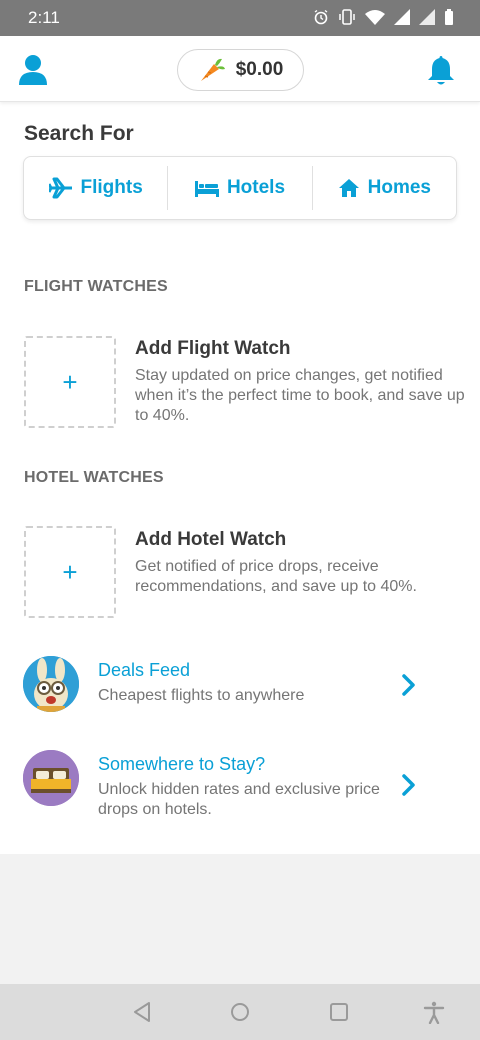 This screenshot has height=1040, width=480. Describe the element at coordinates (111, 187) in the screenshot. I see `tab-flights-label: Flights` at that location.